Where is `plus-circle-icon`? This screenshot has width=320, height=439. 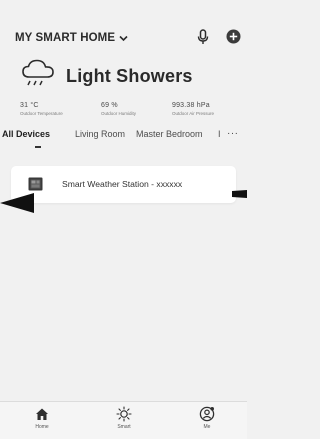
plus-circle-icon is located at coordinates (233, 36).